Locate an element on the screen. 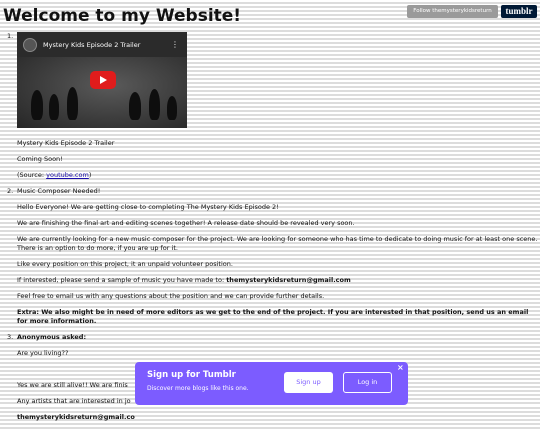 This screenshot has height=429, width=540. post-caption: Mystery Kids Episode 2 Trailer is located at coordinates (66, 143).